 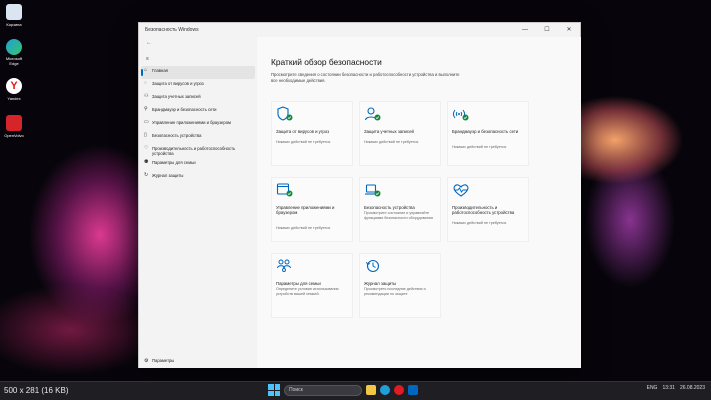 I want to click on desktop-icon-yandex: Y Yandex, so click(x=14, y=89).